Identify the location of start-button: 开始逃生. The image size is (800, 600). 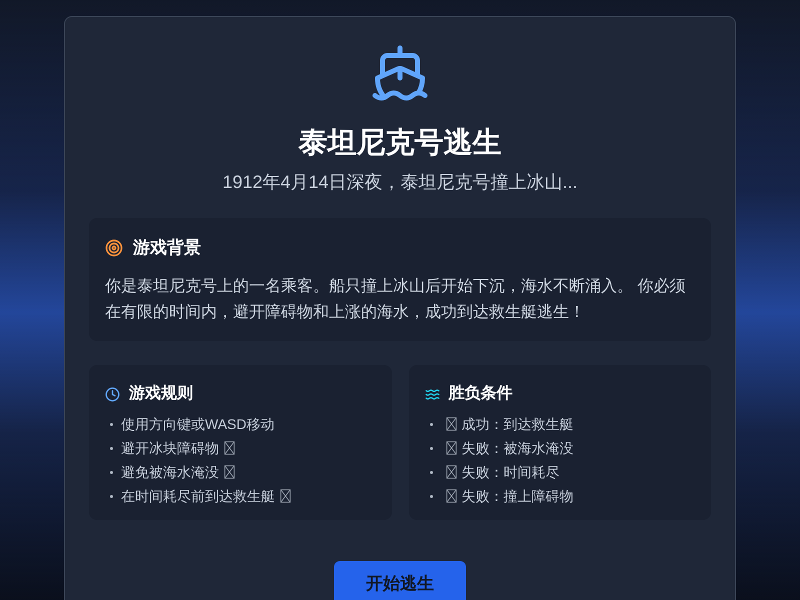
(400, 580).